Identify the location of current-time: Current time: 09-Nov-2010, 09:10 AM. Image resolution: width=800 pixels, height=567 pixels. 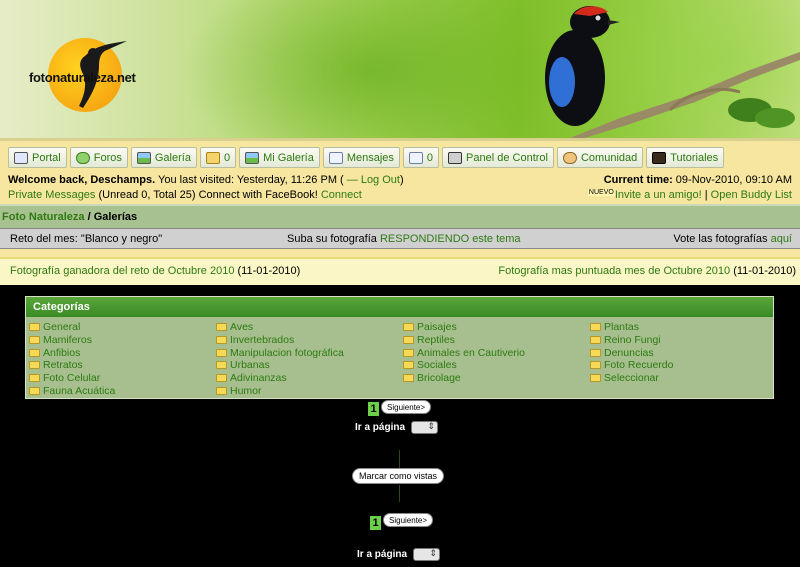
(698, 180).